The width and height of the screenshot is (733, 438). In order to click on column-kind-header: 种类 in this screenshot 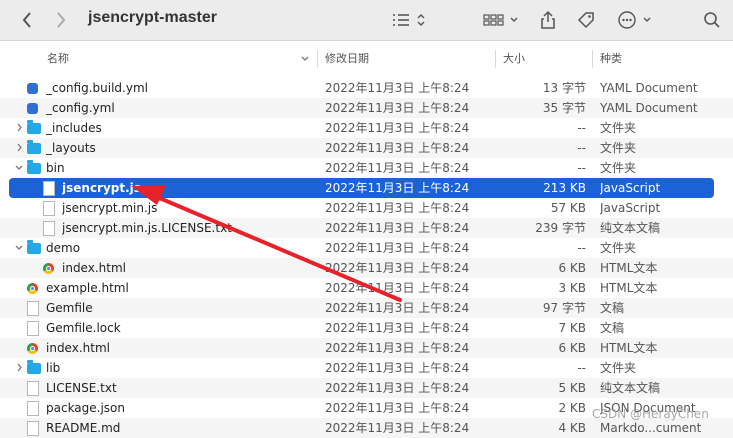, I will do `click(611, 59)`.